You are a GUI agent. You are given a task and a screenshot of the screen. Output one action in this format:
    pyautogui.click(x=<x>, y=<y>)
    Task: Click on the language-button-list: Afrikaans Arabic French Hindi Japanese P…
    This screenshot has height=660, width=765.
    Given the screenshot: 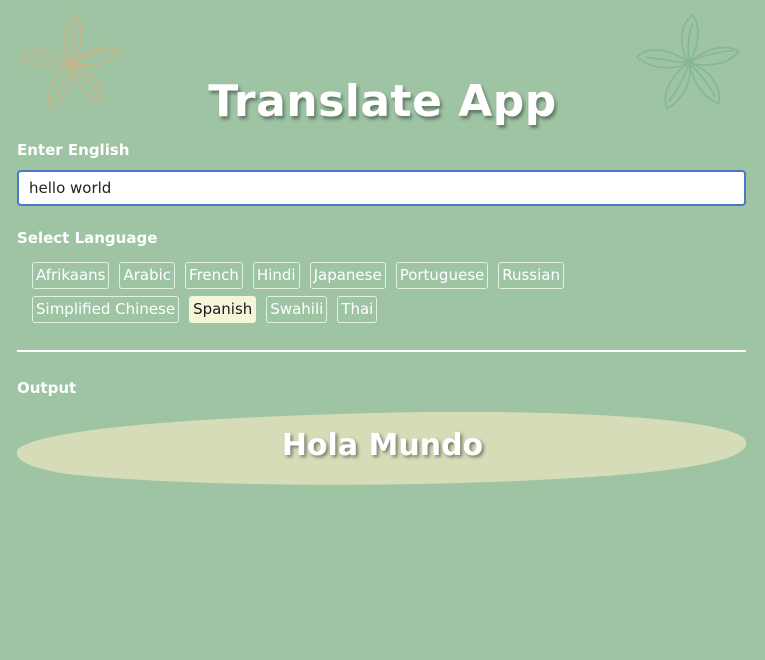 What is the action you would take?
    pyautogui.click(x=382, y=296)
    